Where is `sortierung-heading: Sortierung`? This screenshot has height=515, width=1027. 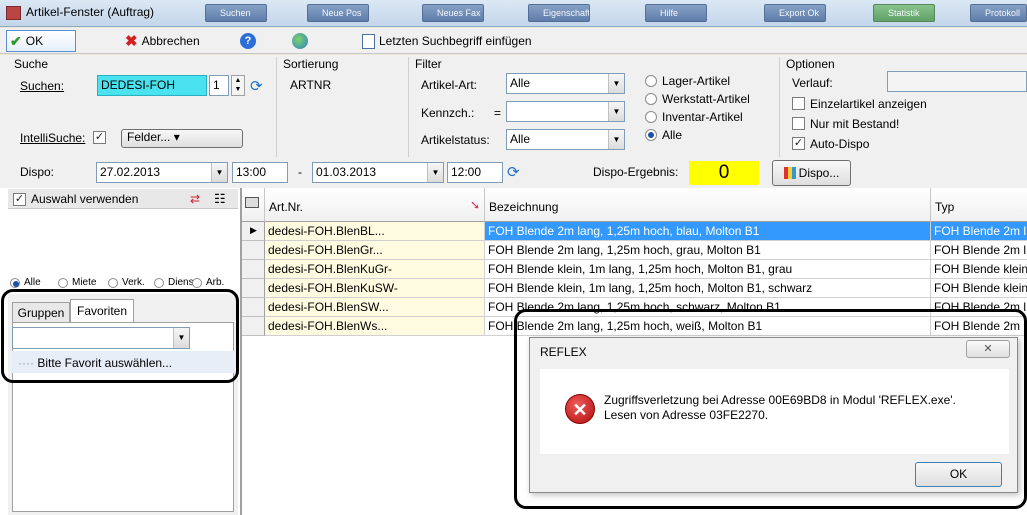 sortierung-heading: Sortierung is located at coordinates (311, 64).